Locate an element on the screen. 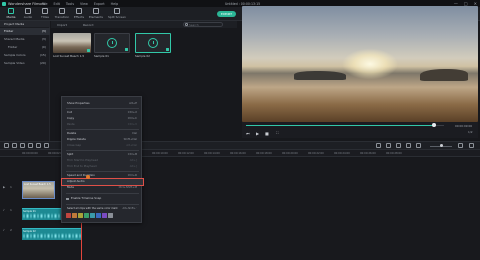 The height and width of the screenshot is (260, 480). tab-split-screen: Split Screen is located at coordinates (117, 14).